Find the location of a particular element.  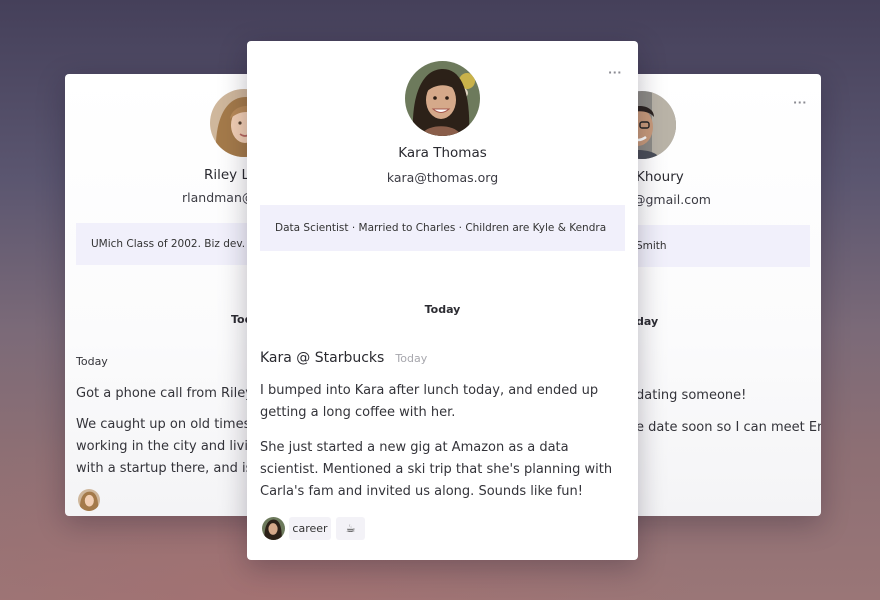

contact-email: rlandman@ is located at coordinates (218, 197).